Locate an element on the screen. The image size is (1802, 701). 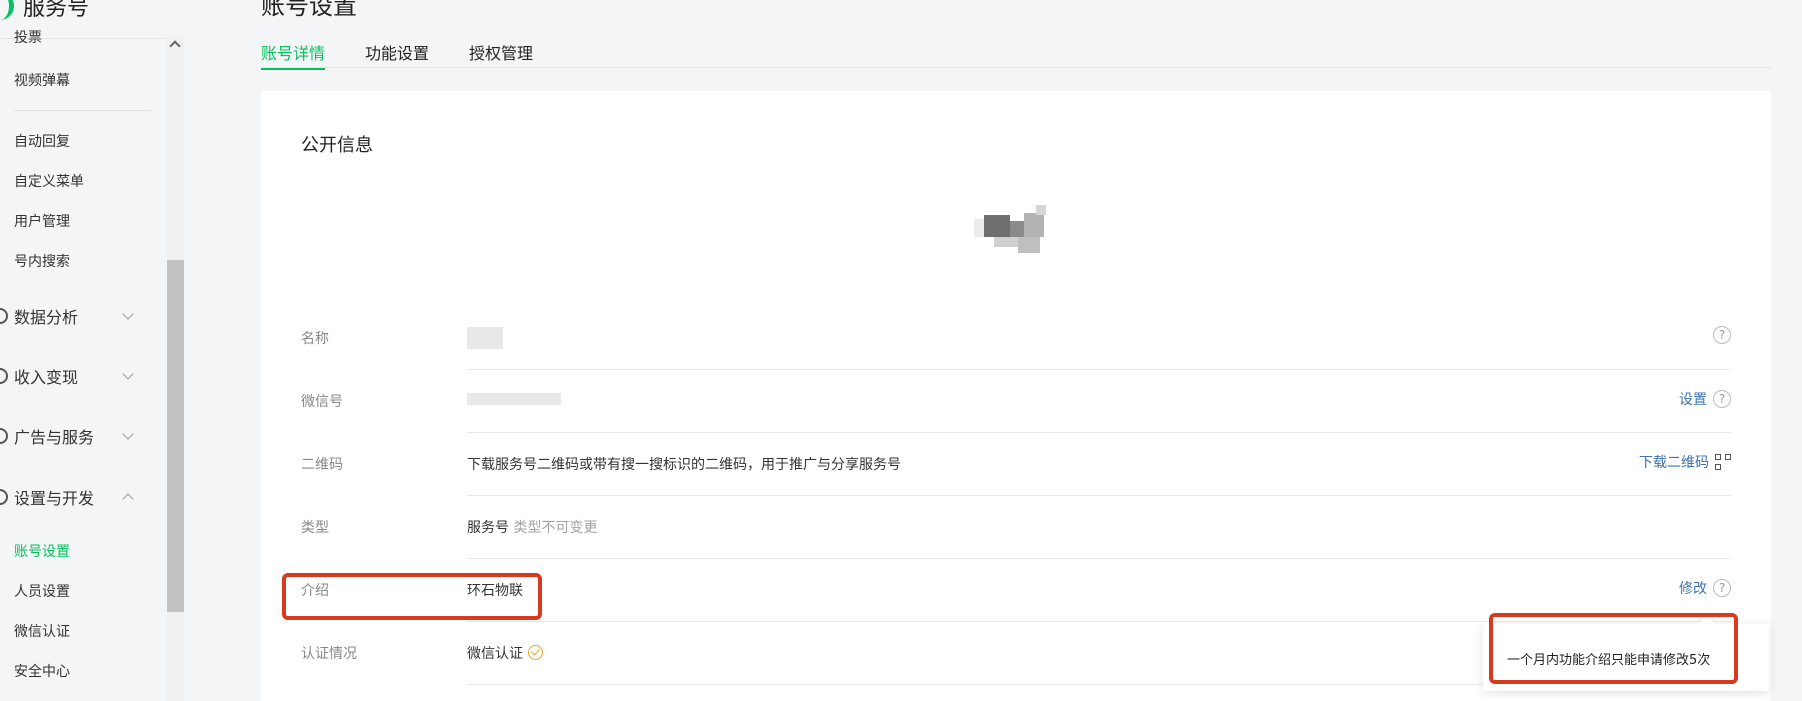
name-value-redacted is located at coordinates (485, 338).